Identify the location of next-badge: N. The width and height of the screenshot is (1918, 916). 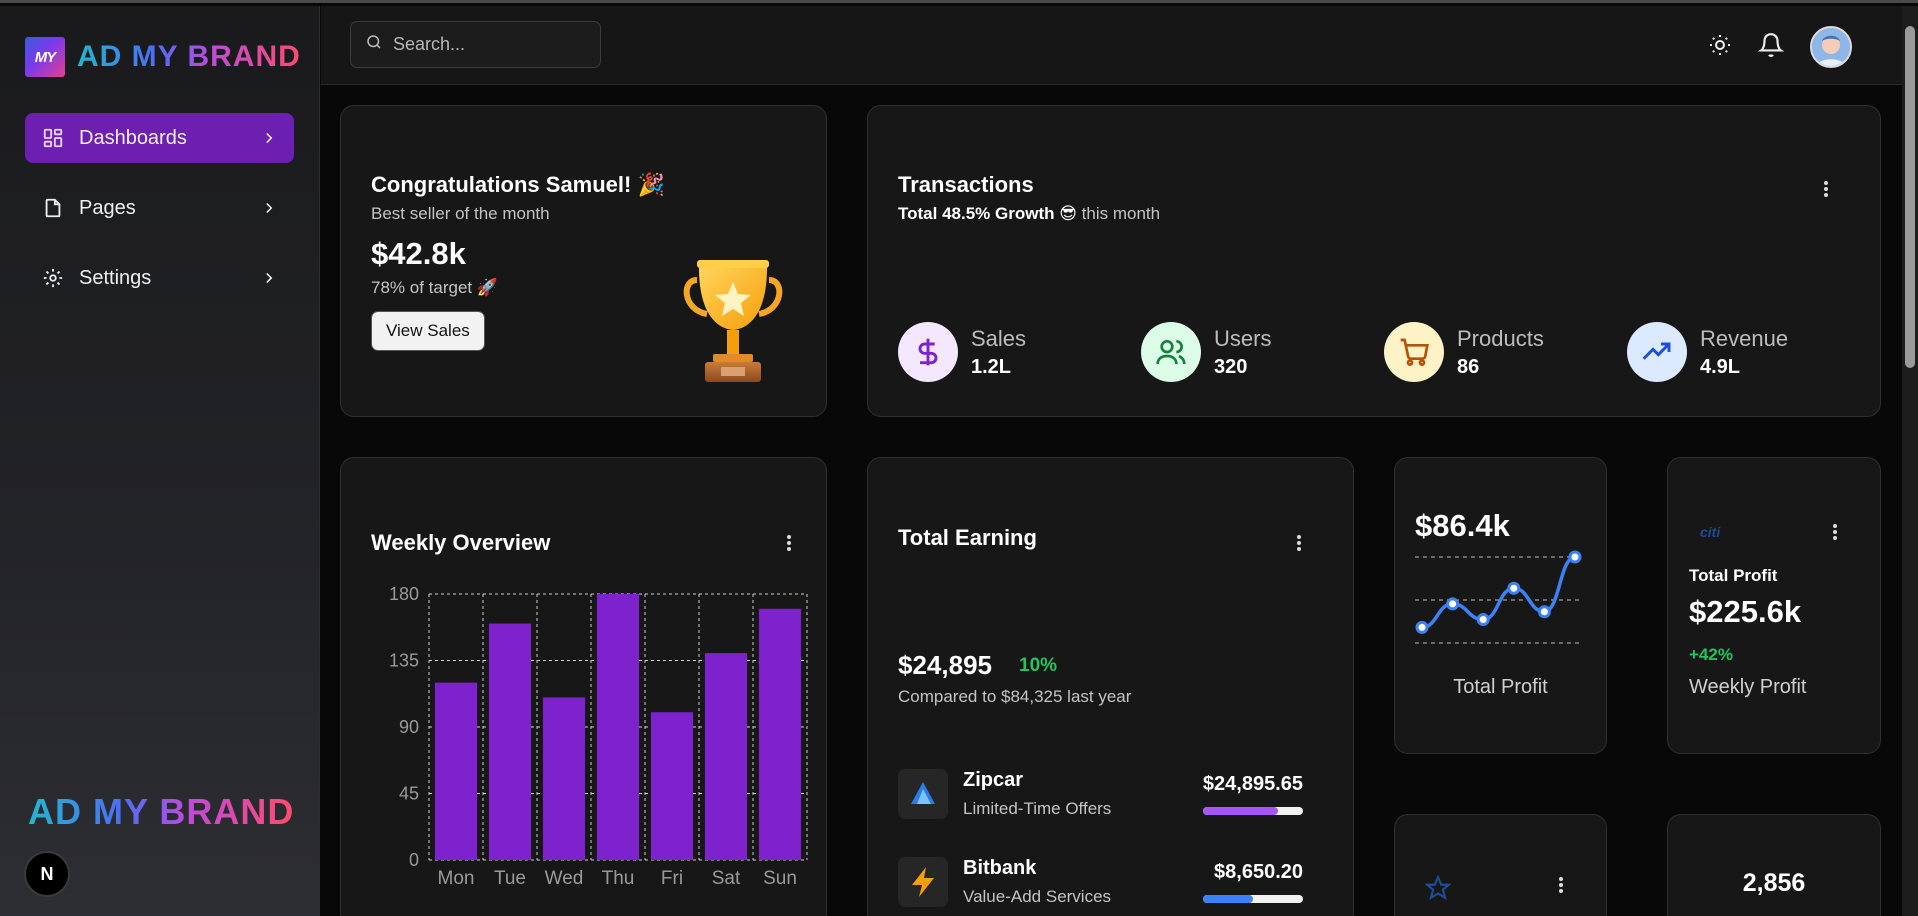
(47, 874).